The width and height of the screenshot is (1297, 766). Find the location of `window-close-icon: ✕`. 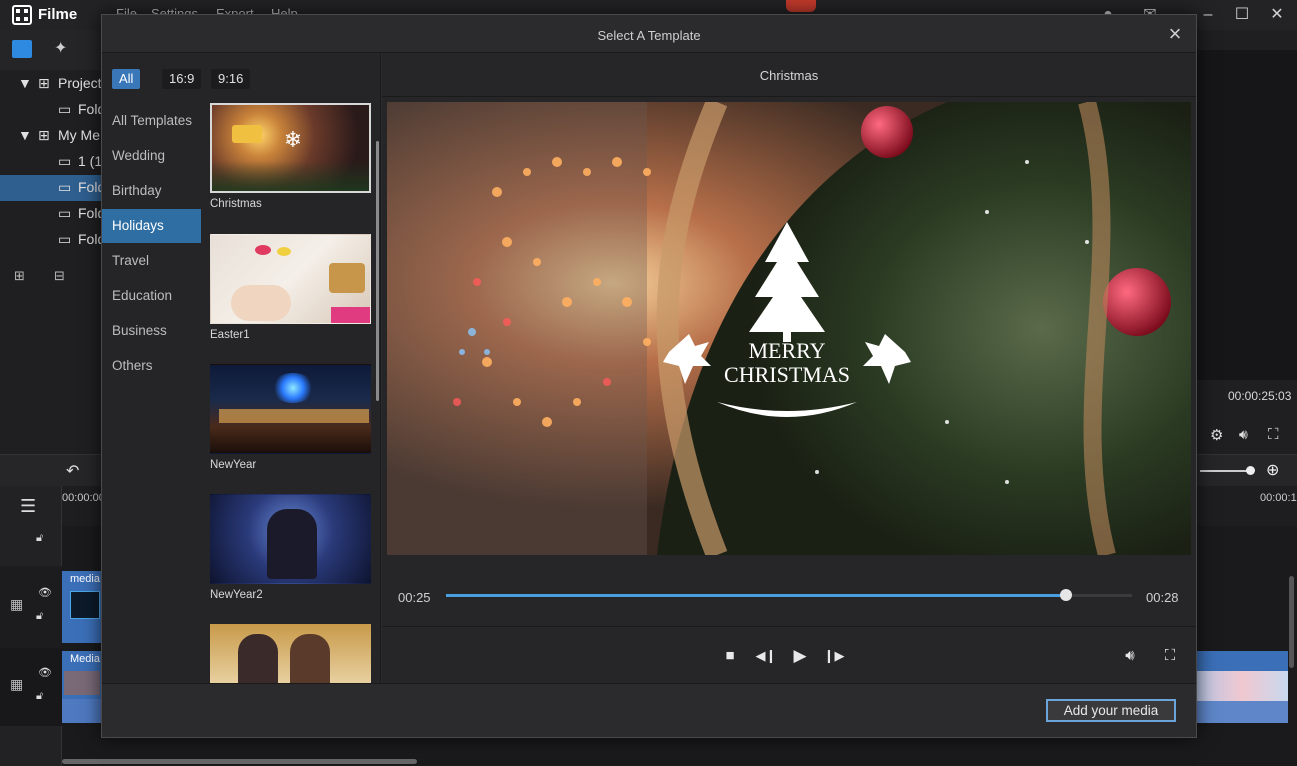

window-close-icon: ✕ is located at coordinates (1277, 15).